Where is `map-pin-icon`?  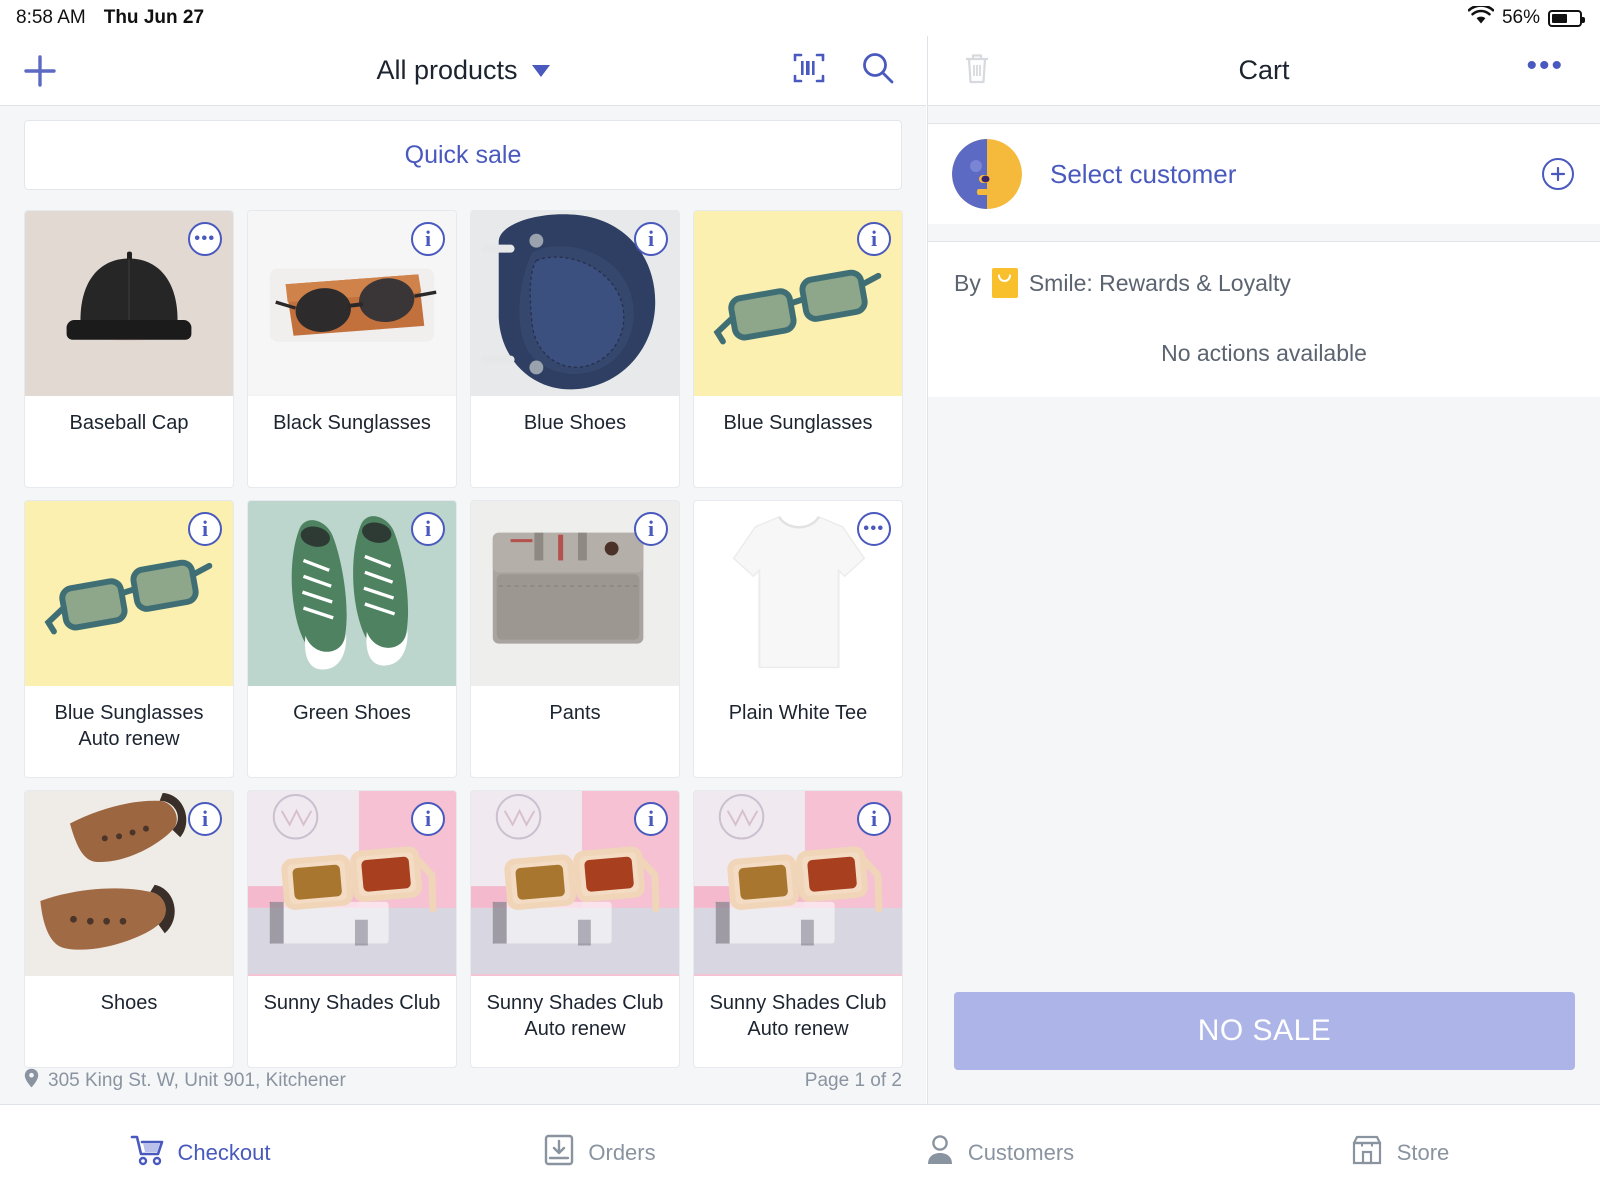 map-pin-icon is located at coordinates (31, 1081).